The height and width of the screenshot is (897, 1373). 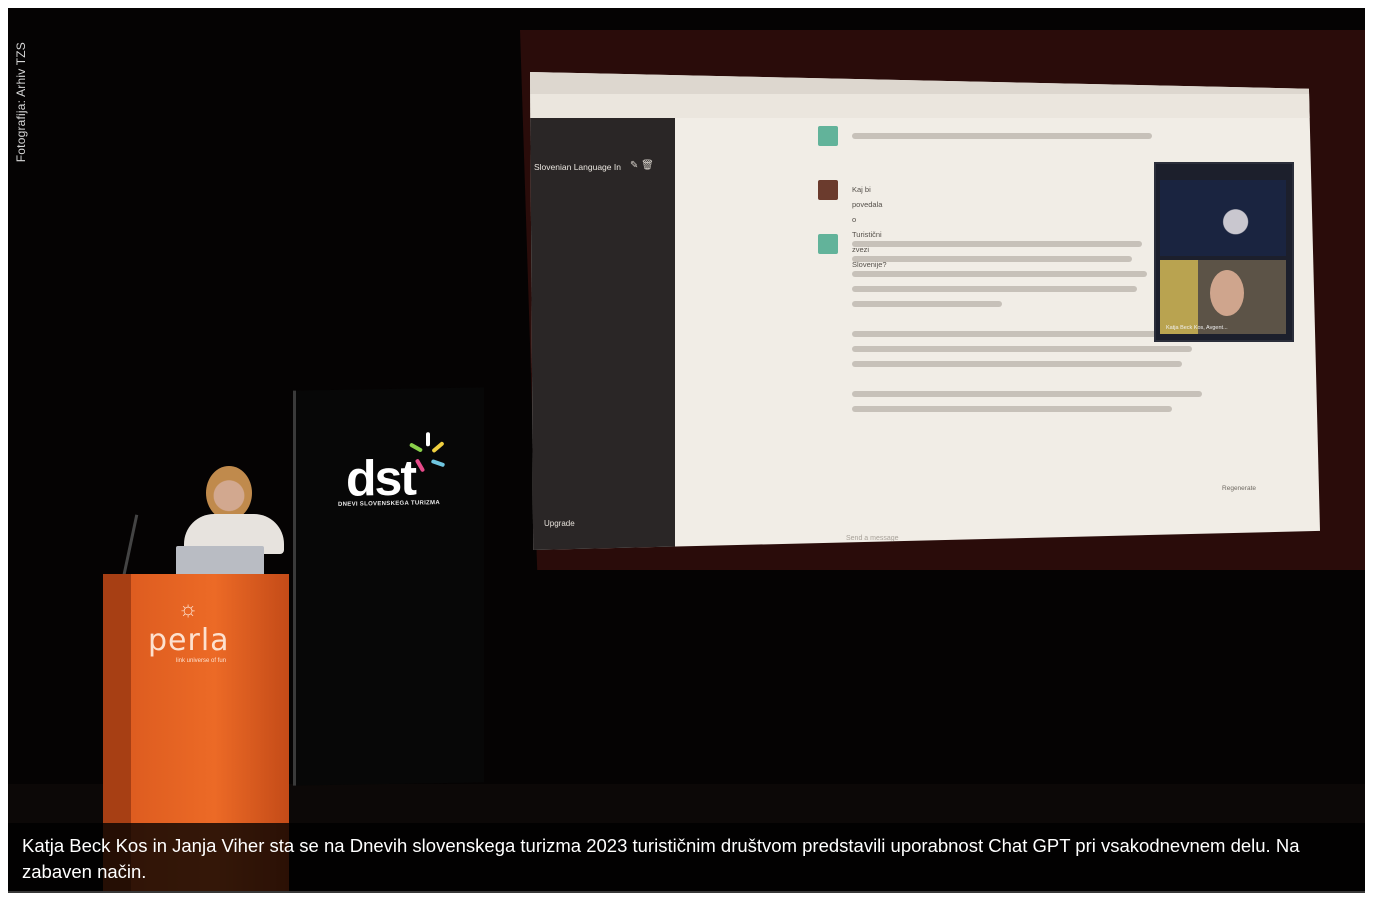 What do you see at coordinates (1239, 488) in the screenshot?
I see `regenerate-button: Regenerate` at bounding box center [1239, 488].